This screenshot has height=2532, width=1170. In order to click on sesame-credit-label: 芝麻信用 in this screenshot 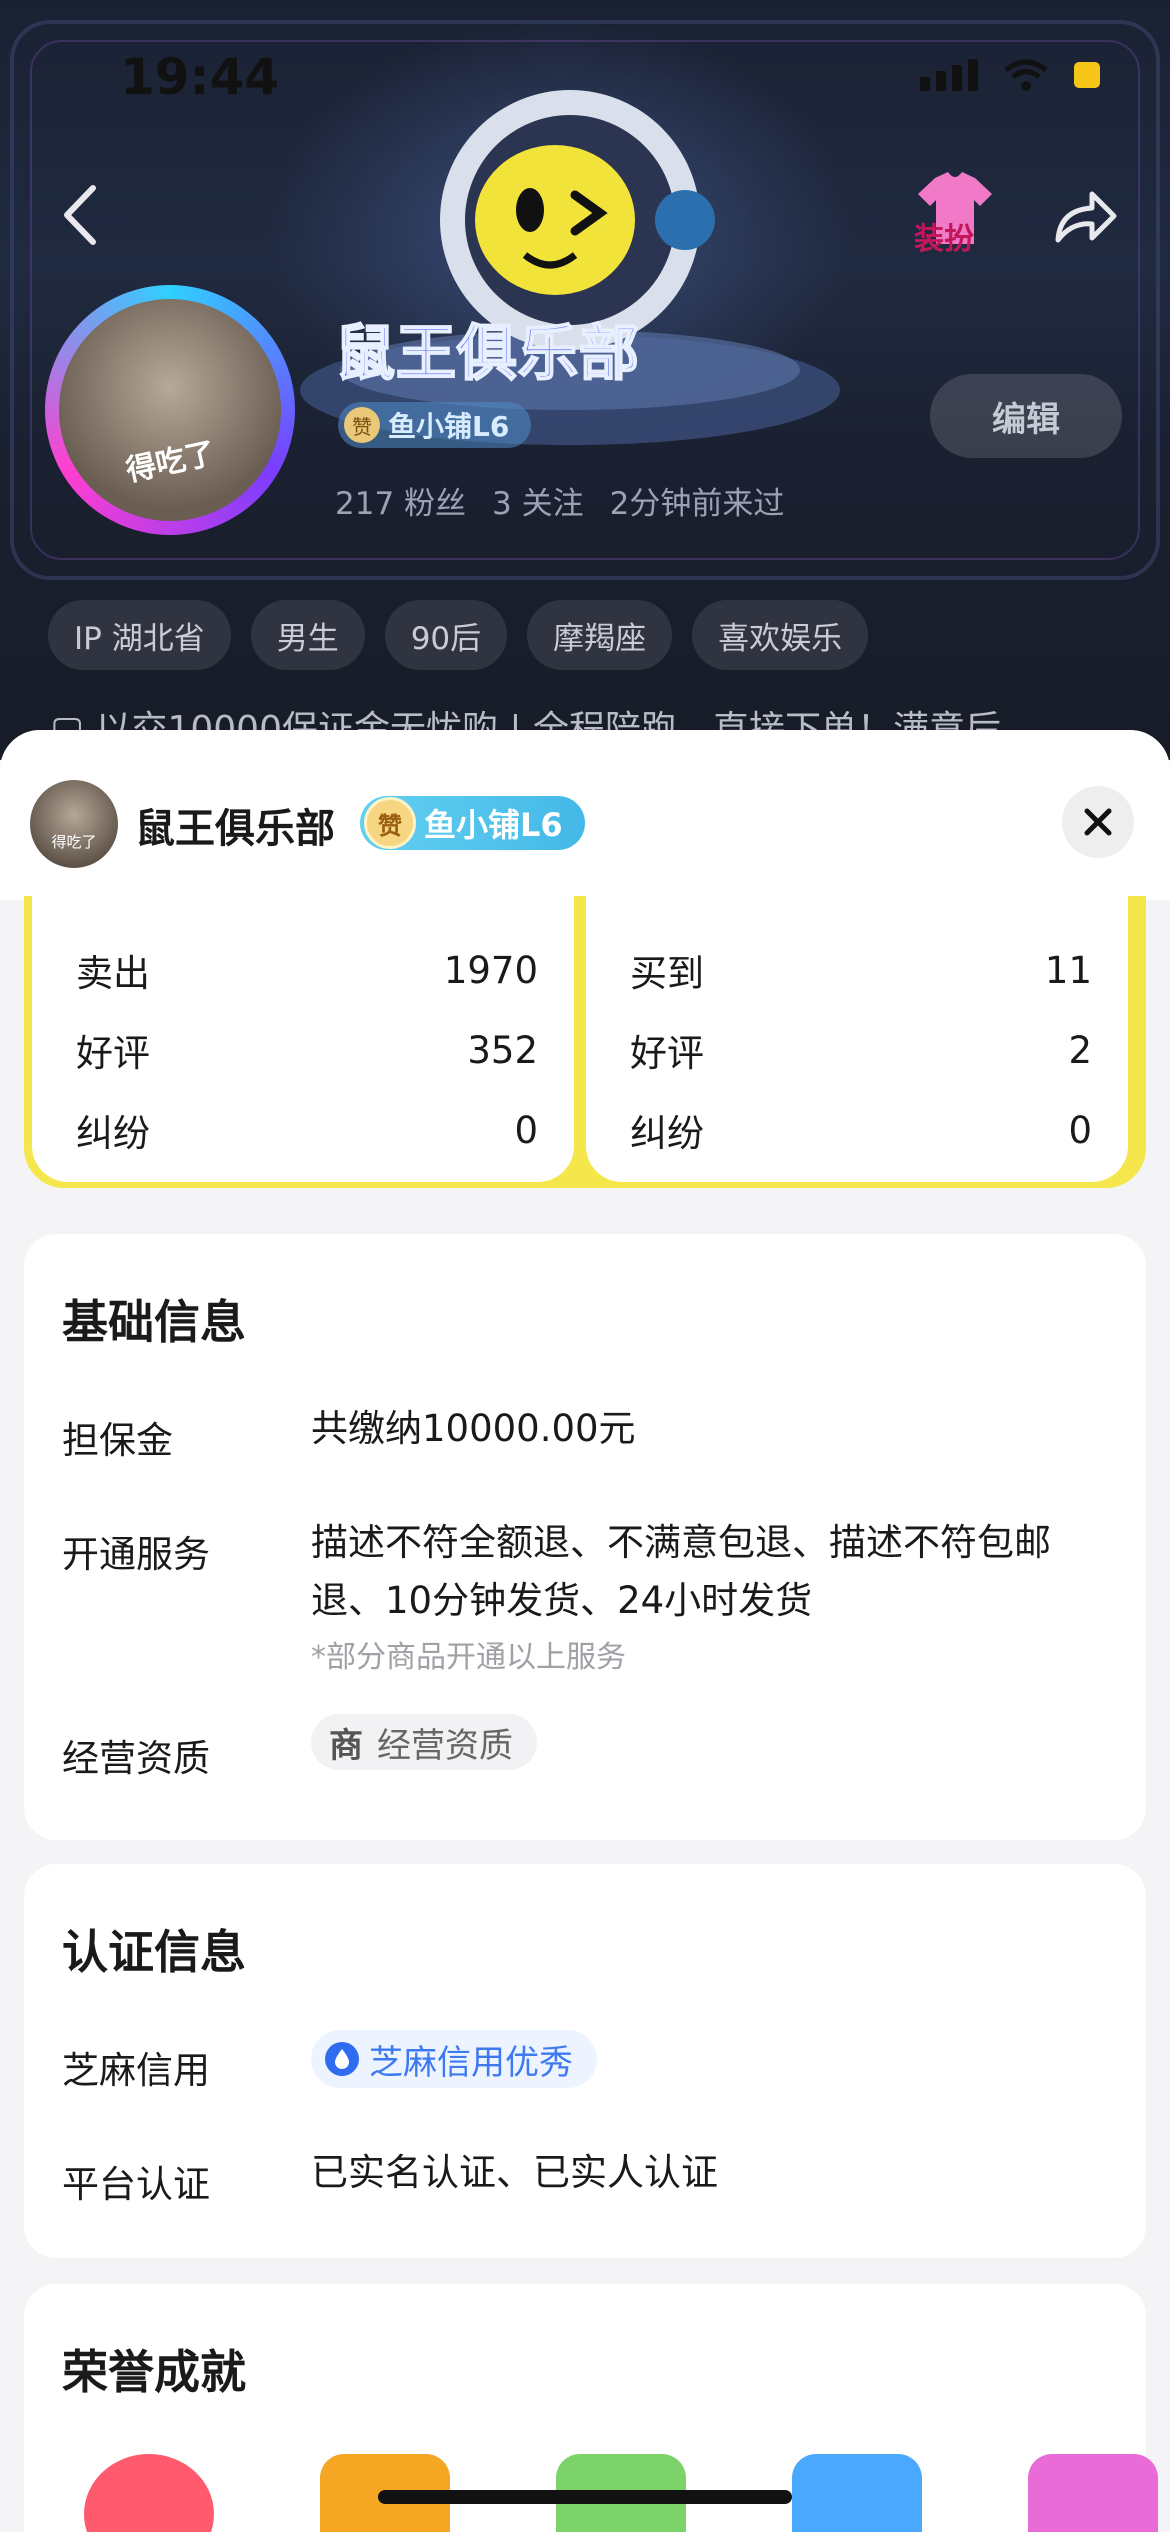, I will do `click(136, 2070)`.